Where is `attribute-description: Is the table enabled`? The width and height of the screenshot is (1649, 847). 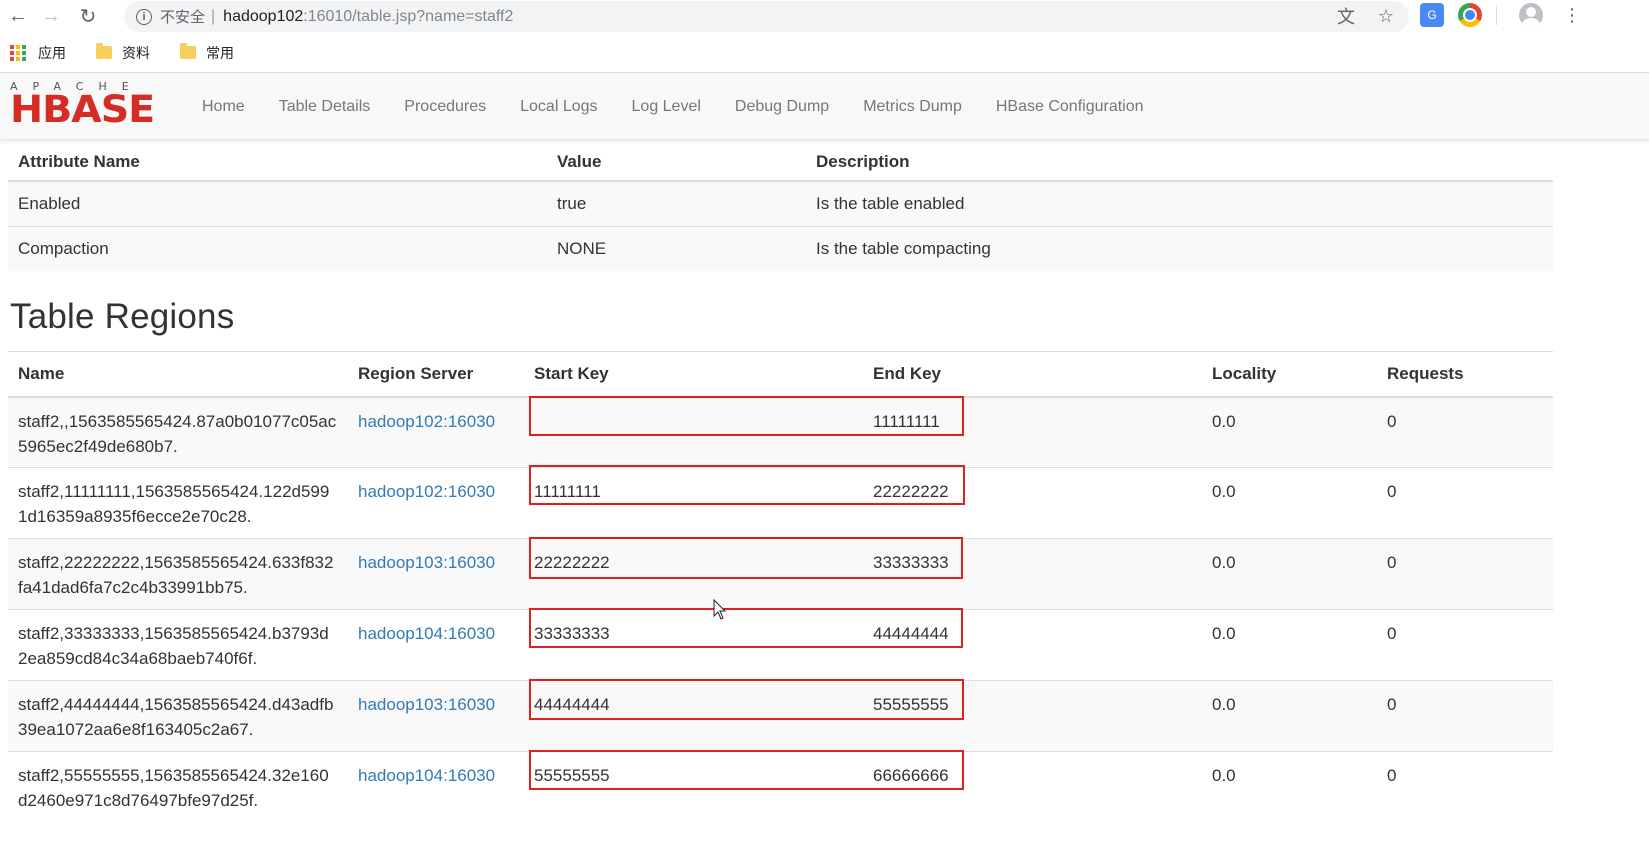
attribute-description: Is the table enabled is located at coordinates (1179, 203).